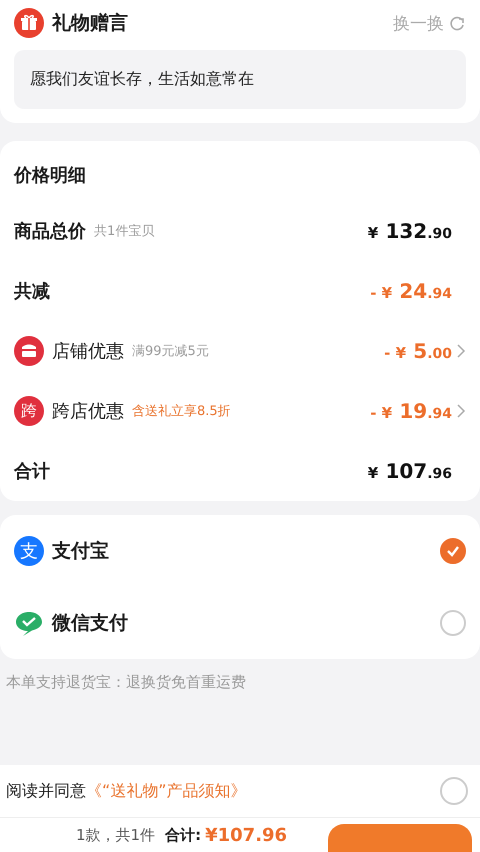  I want to click on price-amount: - ¥ 19.94, so click(411, 411).